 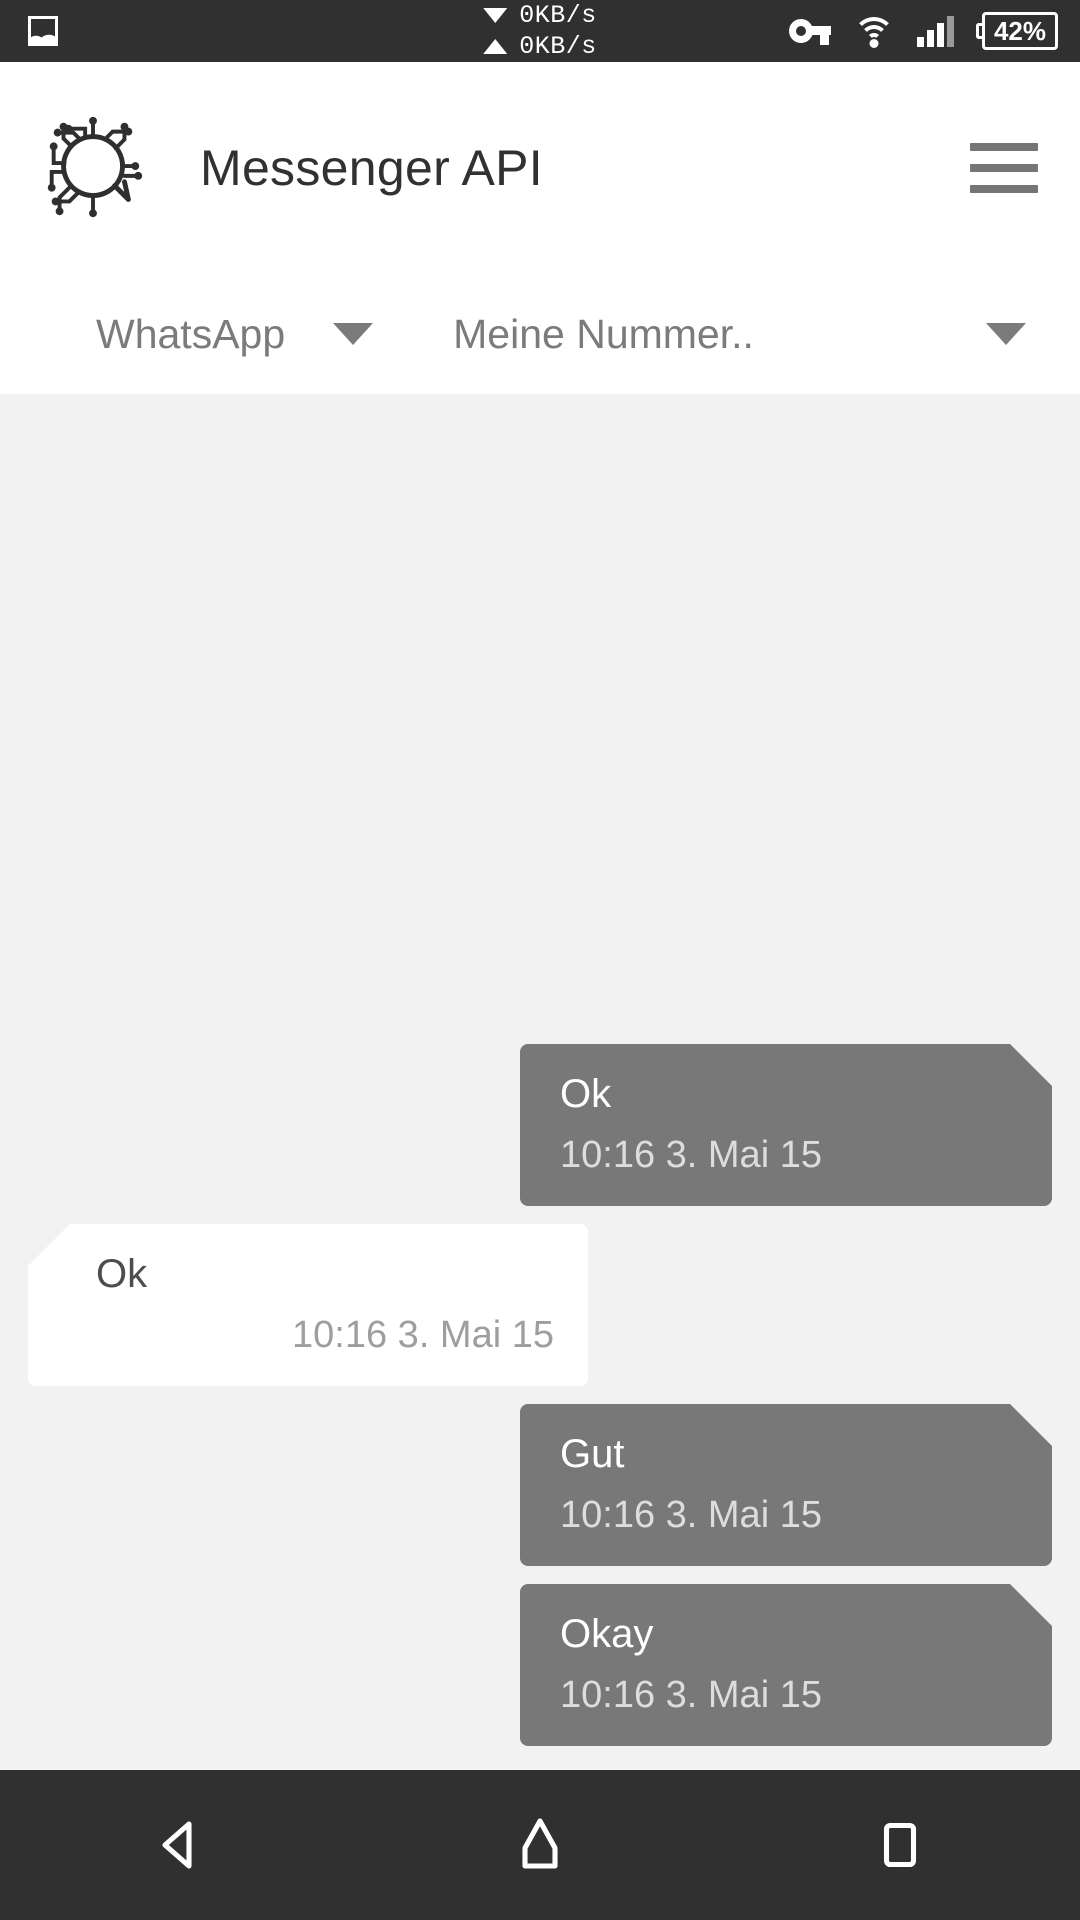 I want to click on arrow-up-icon, so click(x=495, y=46).